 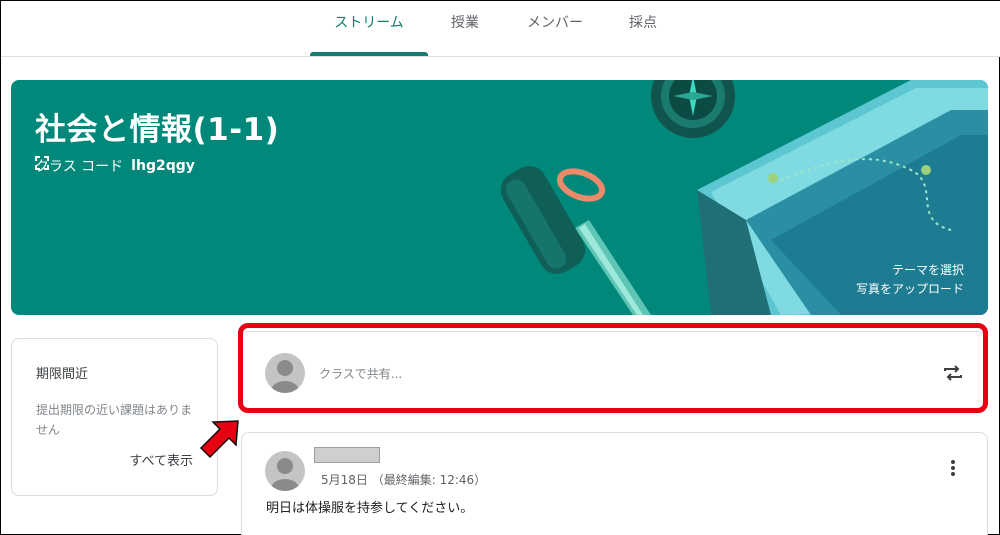 I want to click on author-name-redacted, so click(x=347, y=455).